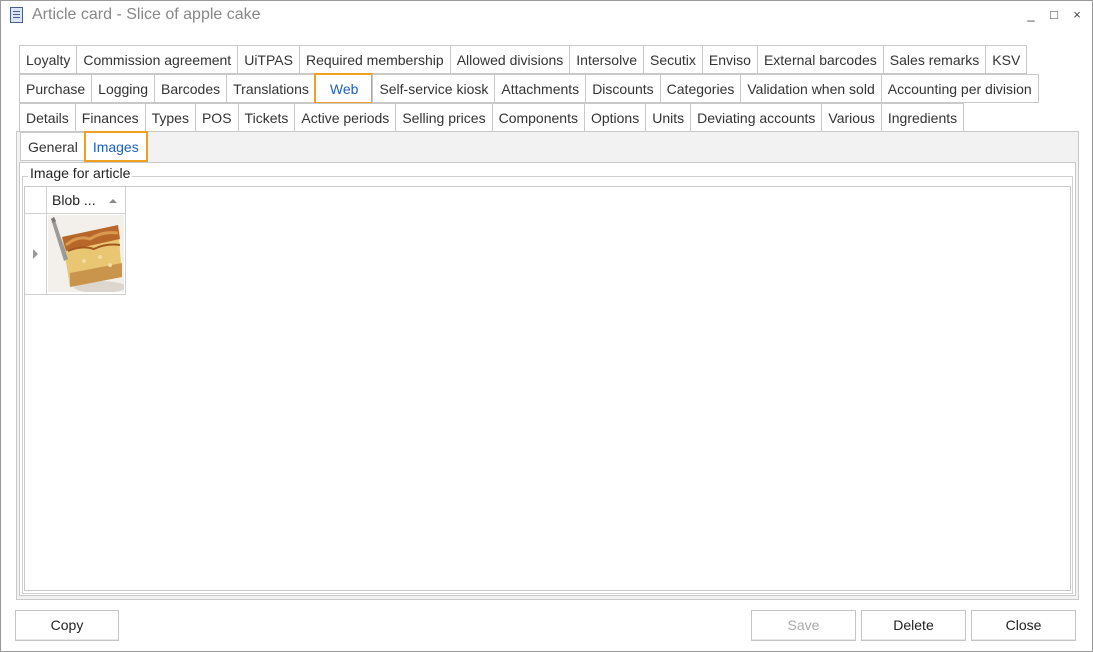 This screenshot has width=1093, height=652. What do you see at coordinates (614, 117) in the screenshot?
I see `tab-options: Options` at bounding box center [614, 117].